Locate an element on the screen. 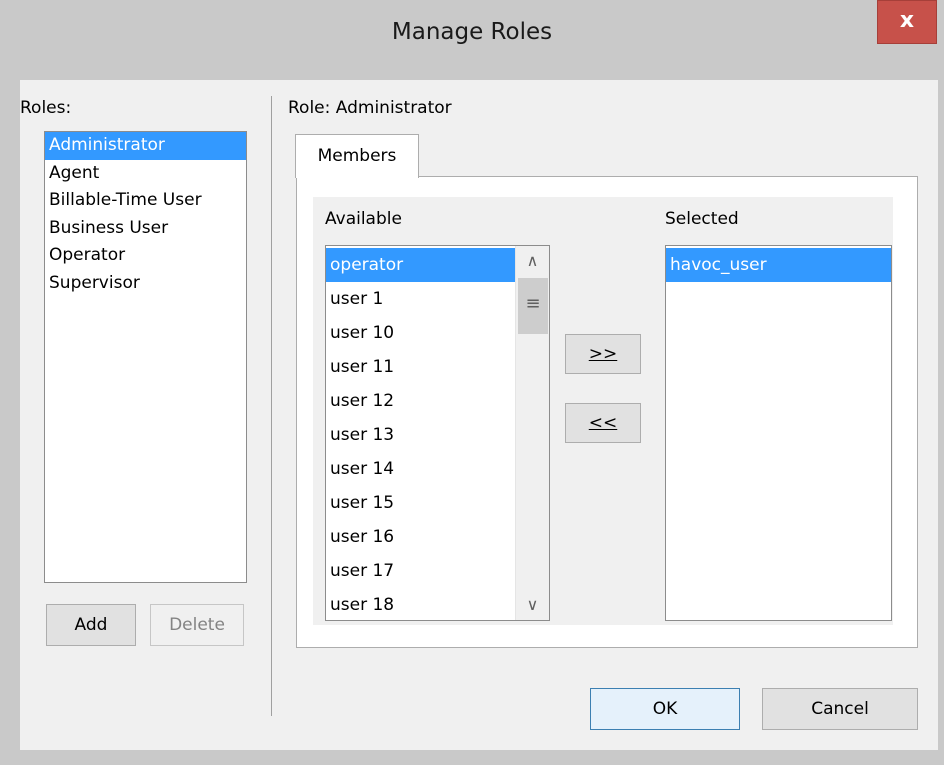 The width and height of the screenshot is (944, 765). close-button: x is located at coordinates (907, 22).